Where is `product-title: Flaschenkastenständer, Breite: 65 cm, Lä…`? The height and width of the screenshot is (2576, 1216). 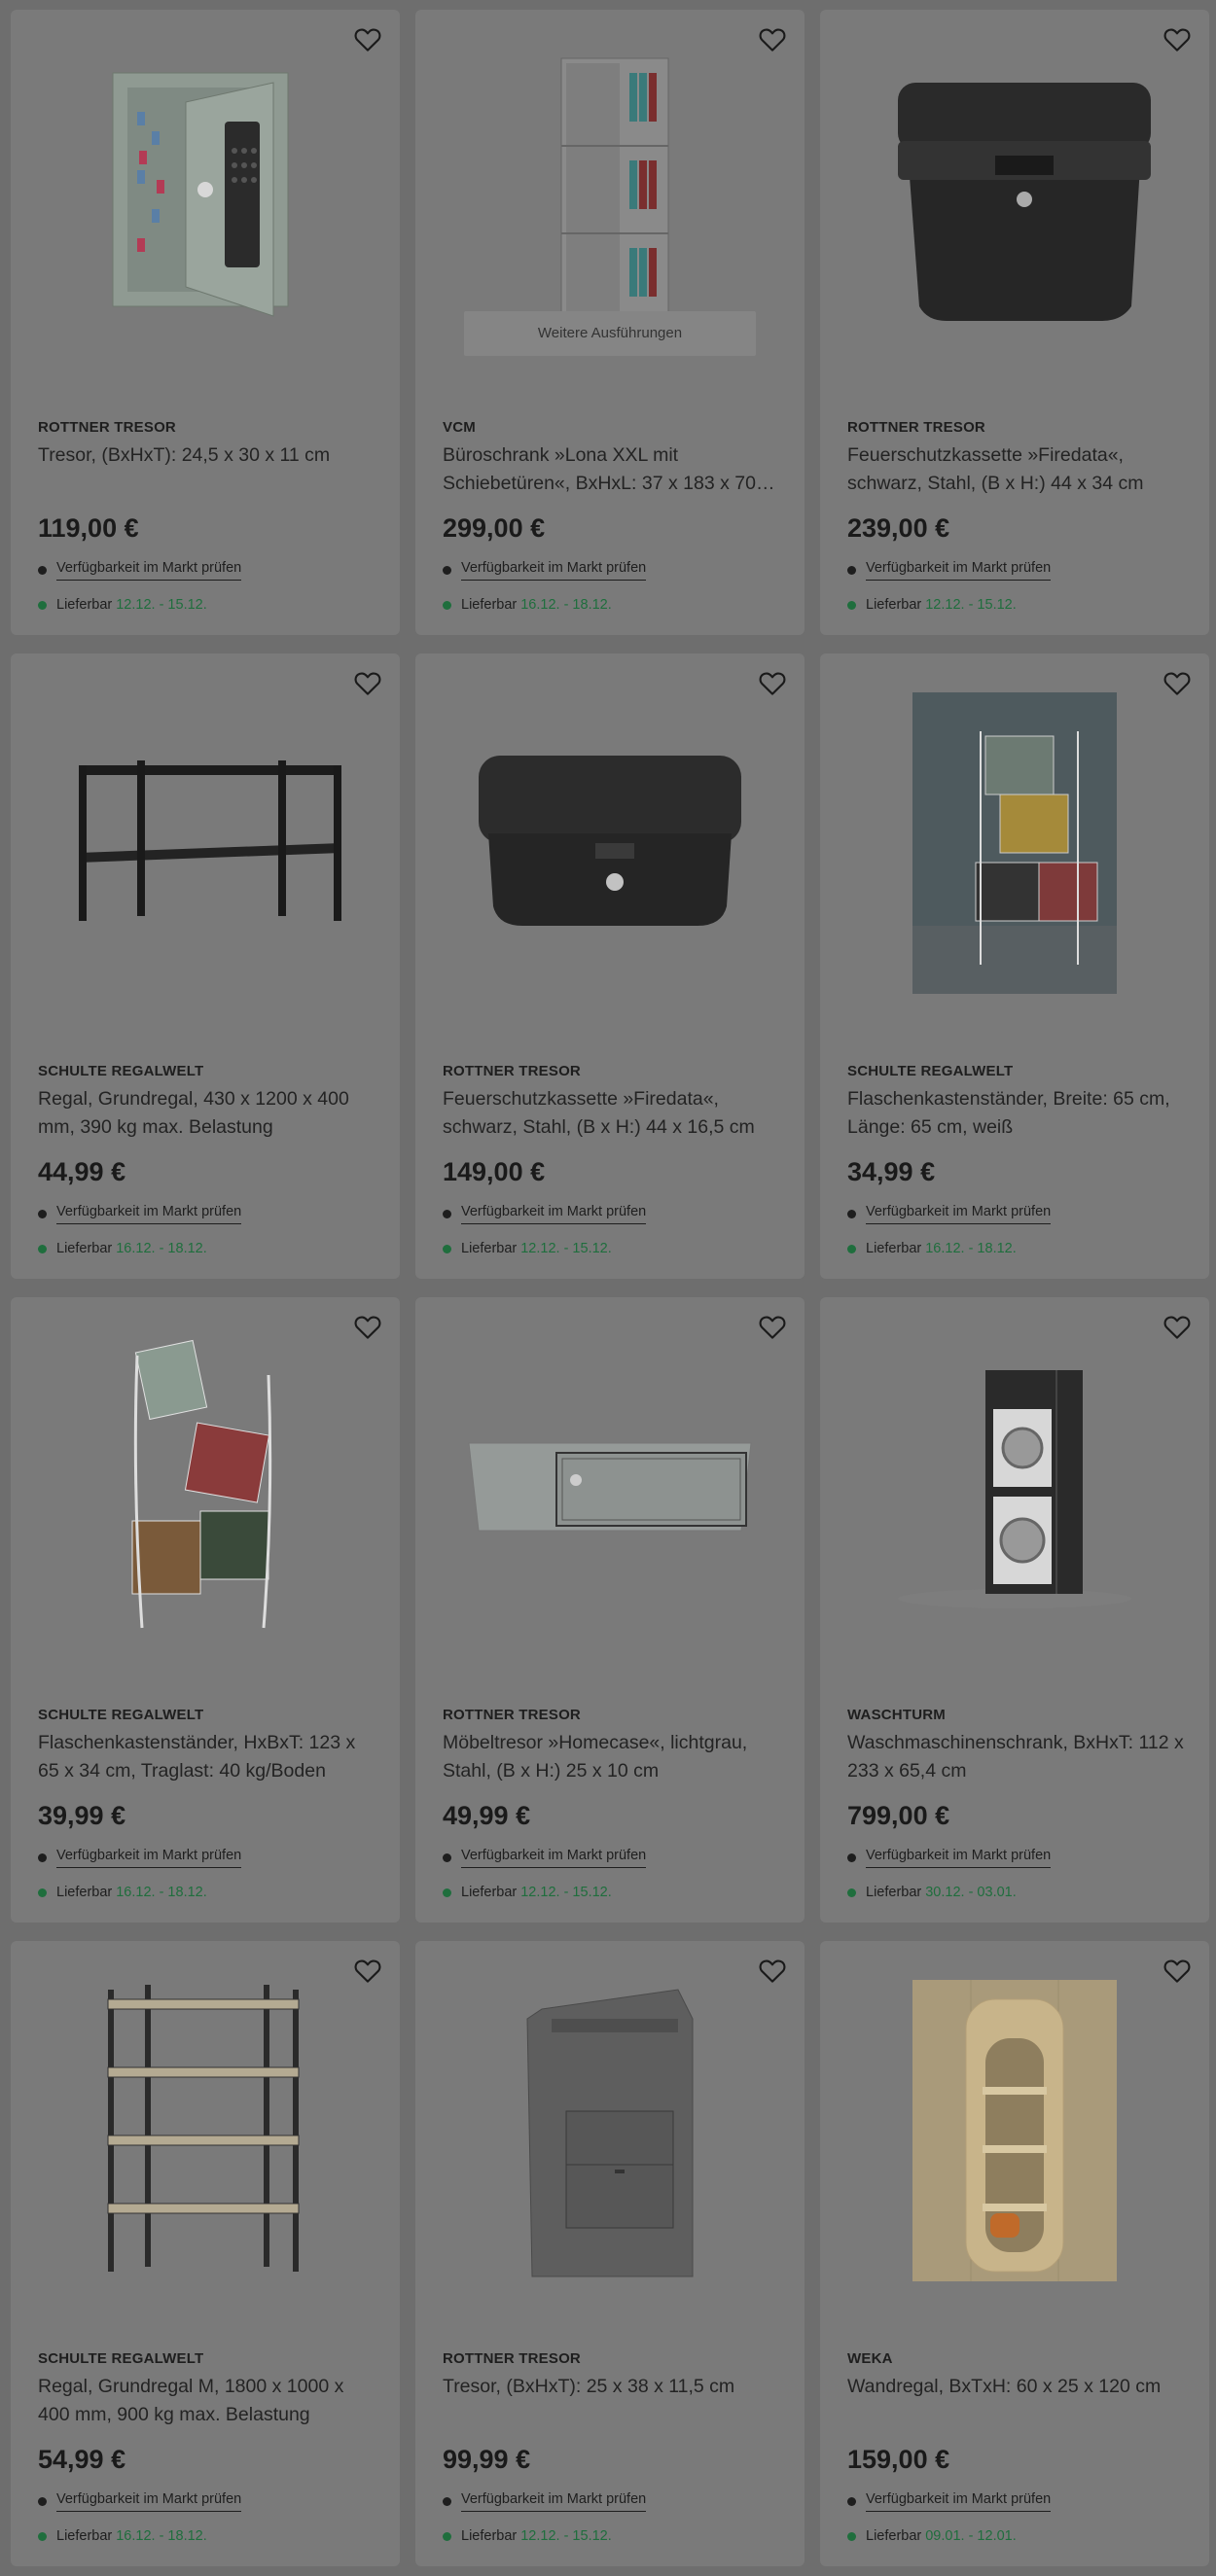
product-title: Flaschenkastenständer, Breite: 65 cm, Lä… is located at coordinates (1018, 1114).